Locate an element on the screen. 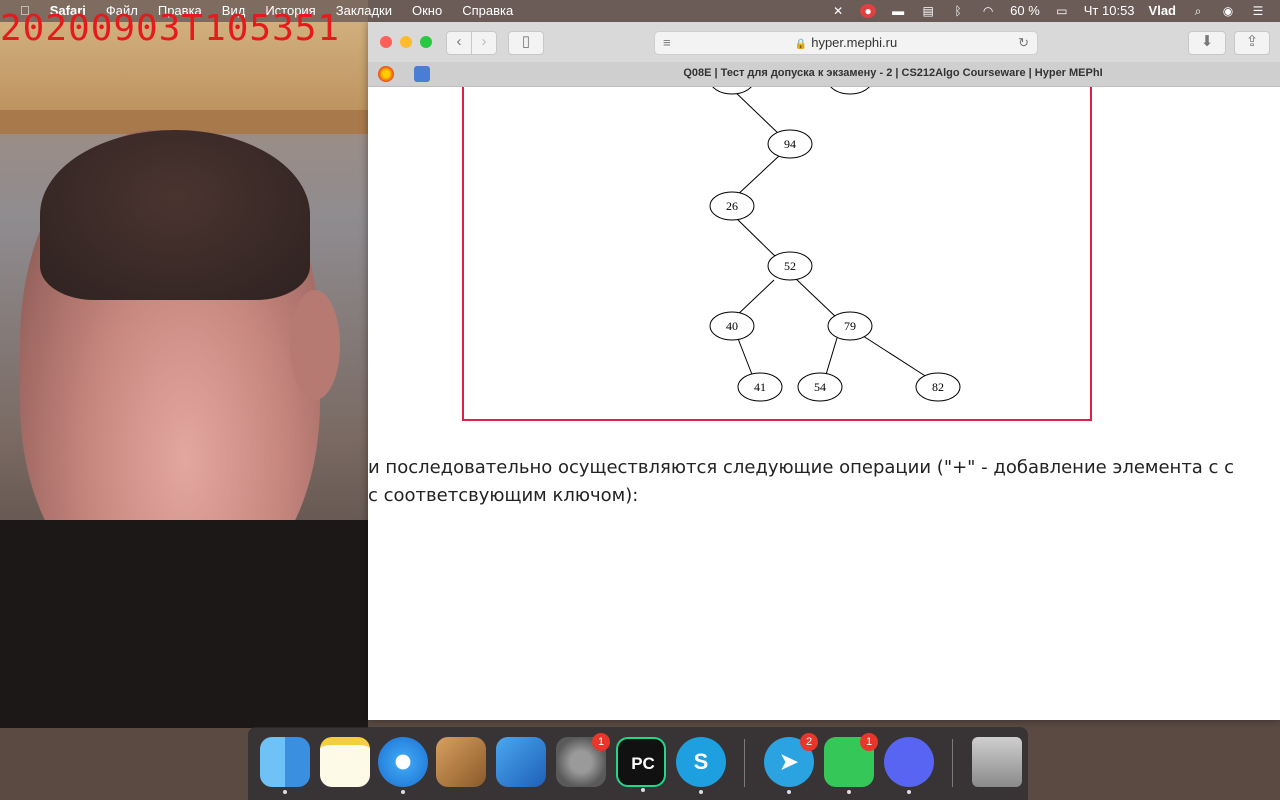 This screenshot has height=800, width=1280. minimize-window-button is located at coordinates (406, 42).